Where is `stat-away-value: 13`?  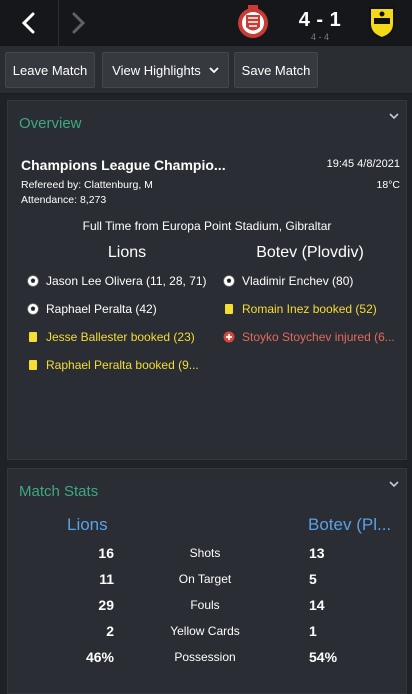 stat-away-value: 13 is located at coordinates (317, 553).